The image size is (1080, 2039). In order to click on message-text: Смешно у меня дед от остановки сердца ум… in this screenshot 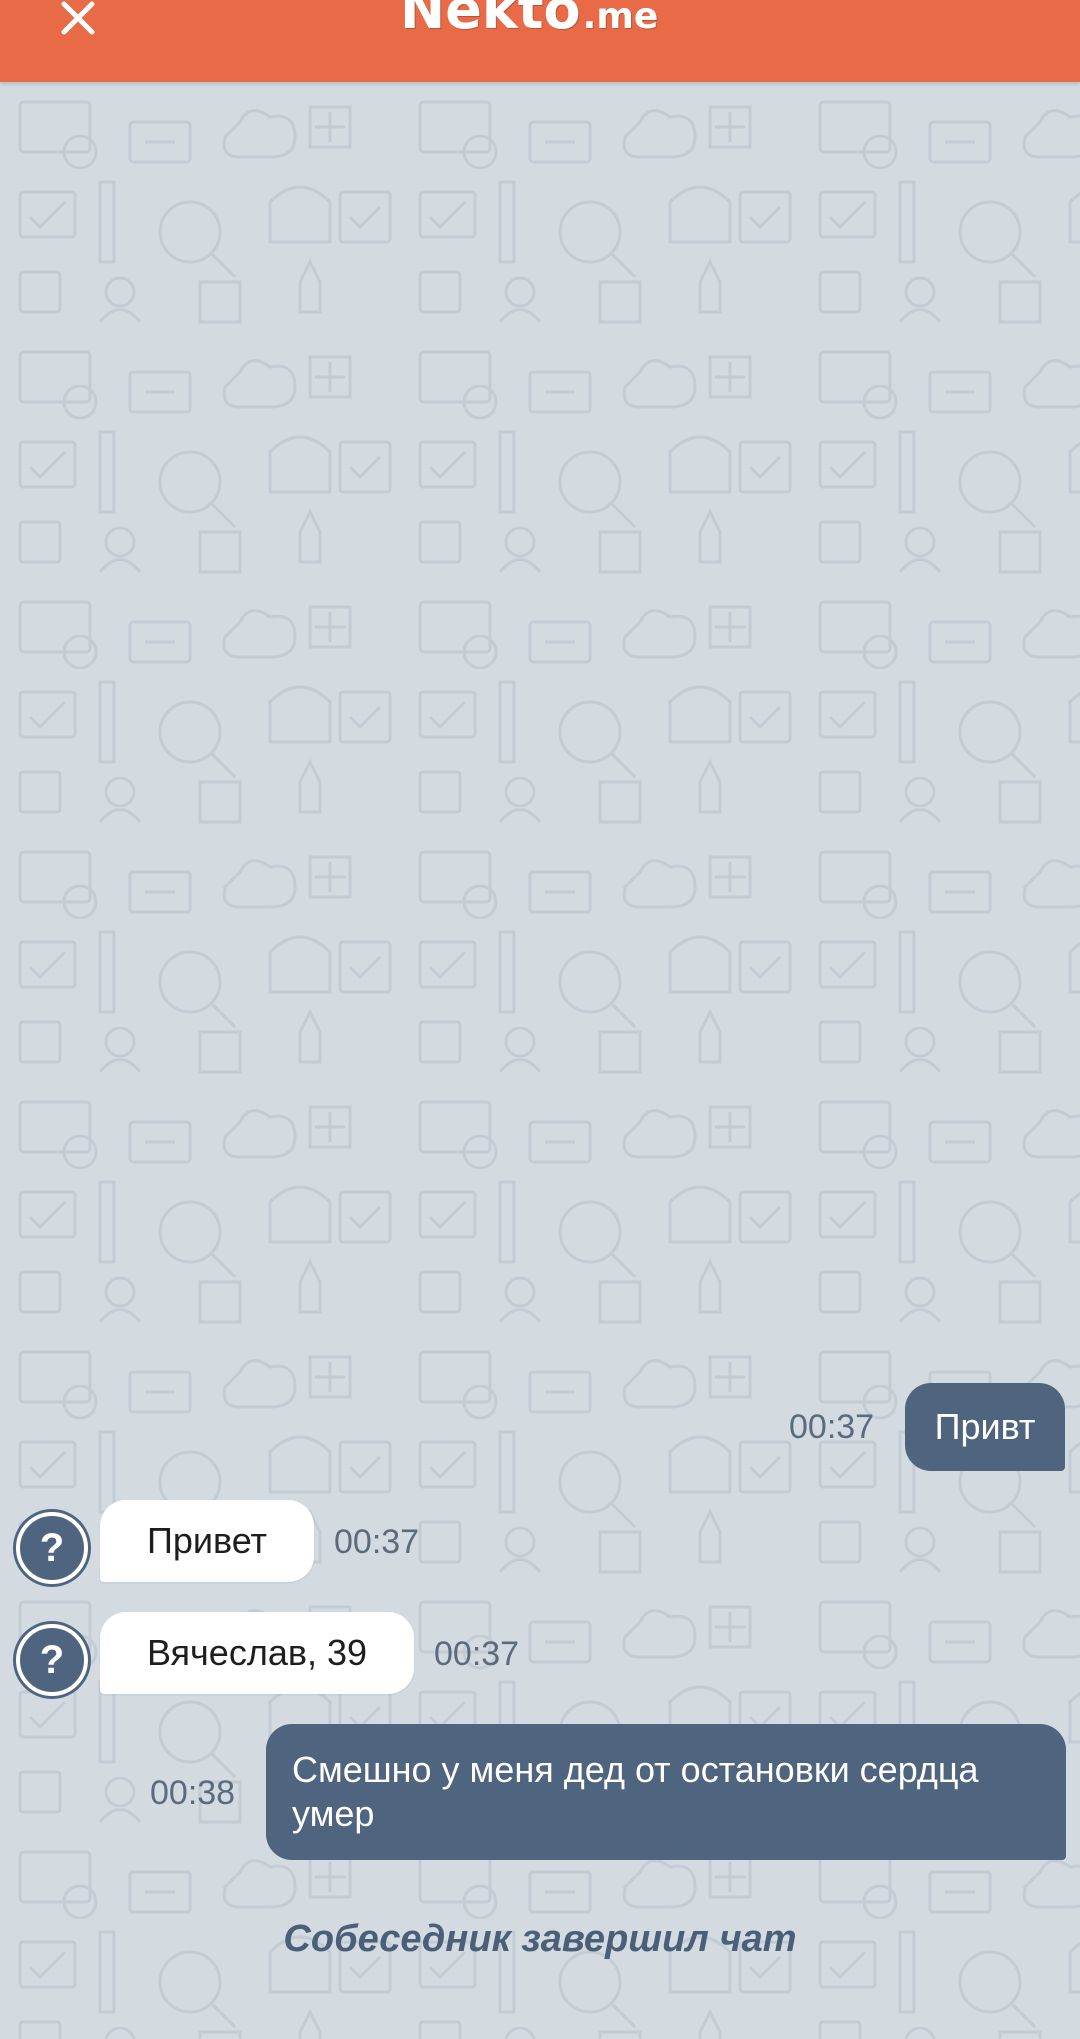, I will do `click(635, 1791)`.